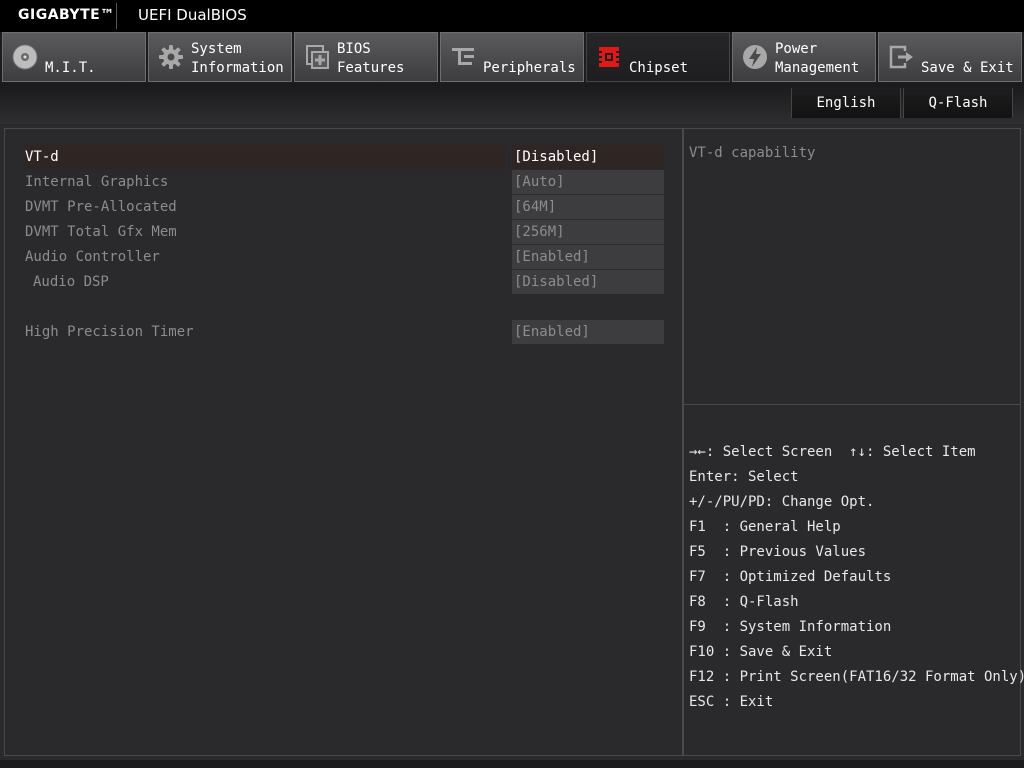  Describe the element at coordinates (109, 332) in the screenshot. I see `setting-label: High Precision Timer` at that location.